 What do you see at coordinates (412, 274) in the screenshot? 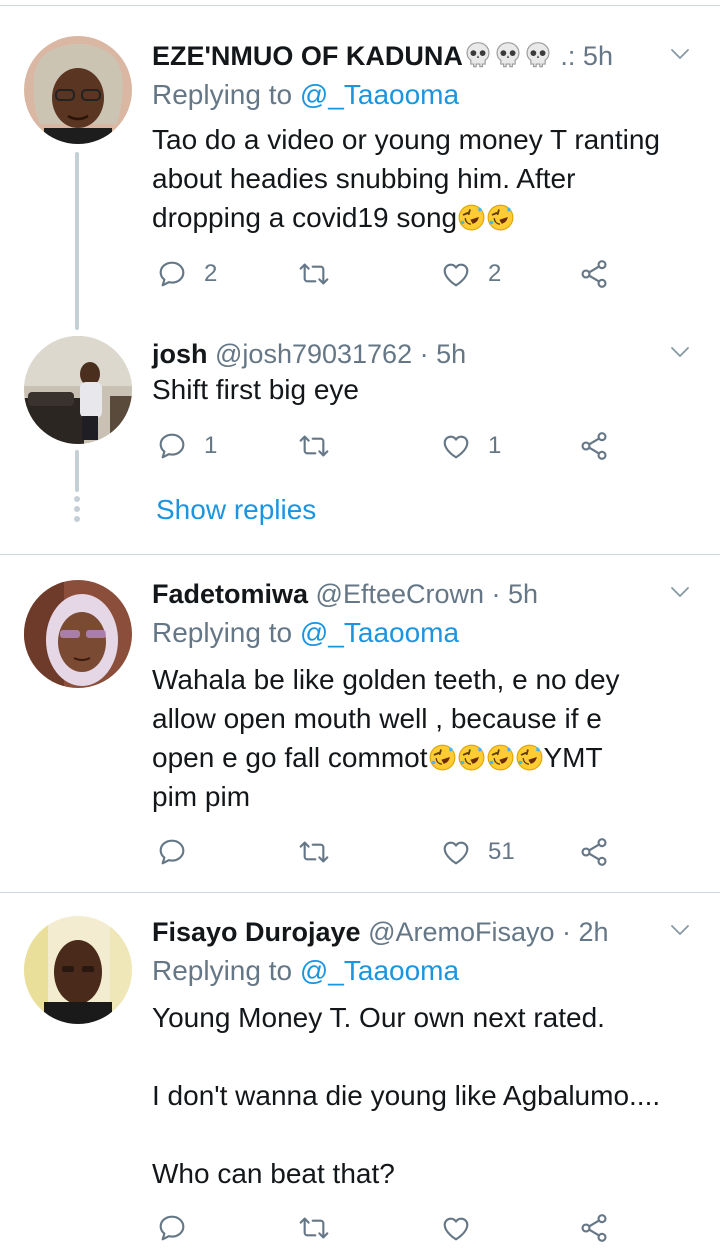
I see `tweet-actions: 2 2` at bounding box center [412, 274].